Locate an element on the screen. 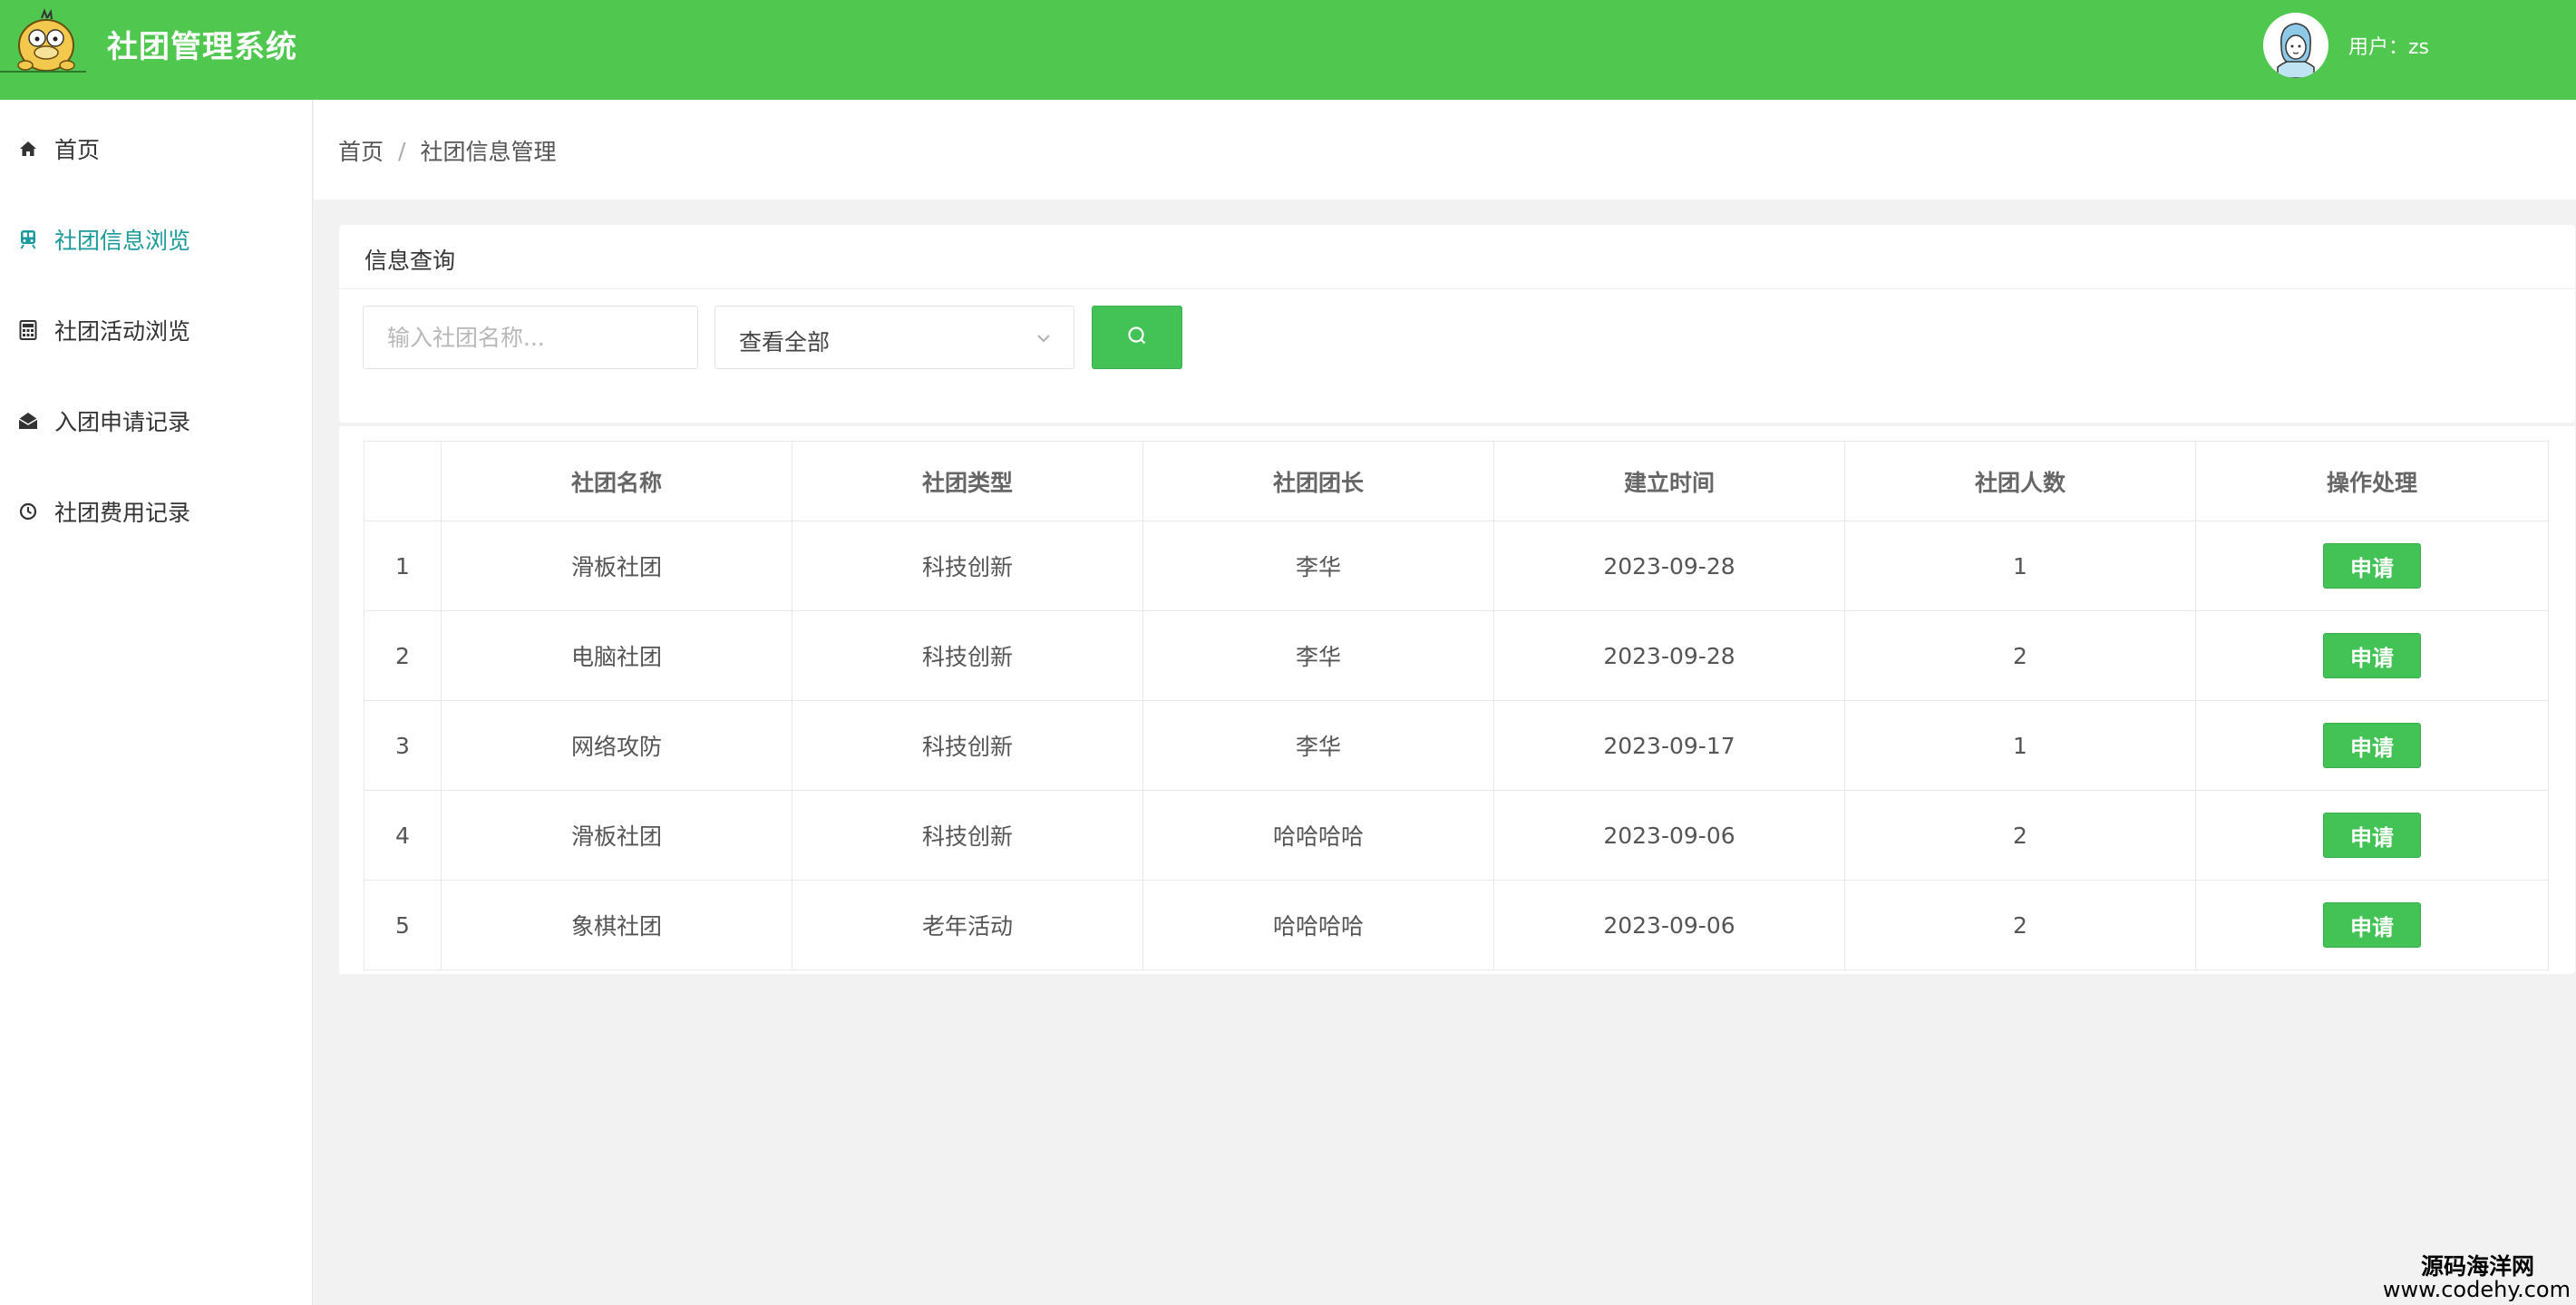 The image size is (2576, 1305). cell-index: 2 is located at coordinates (403, 655).